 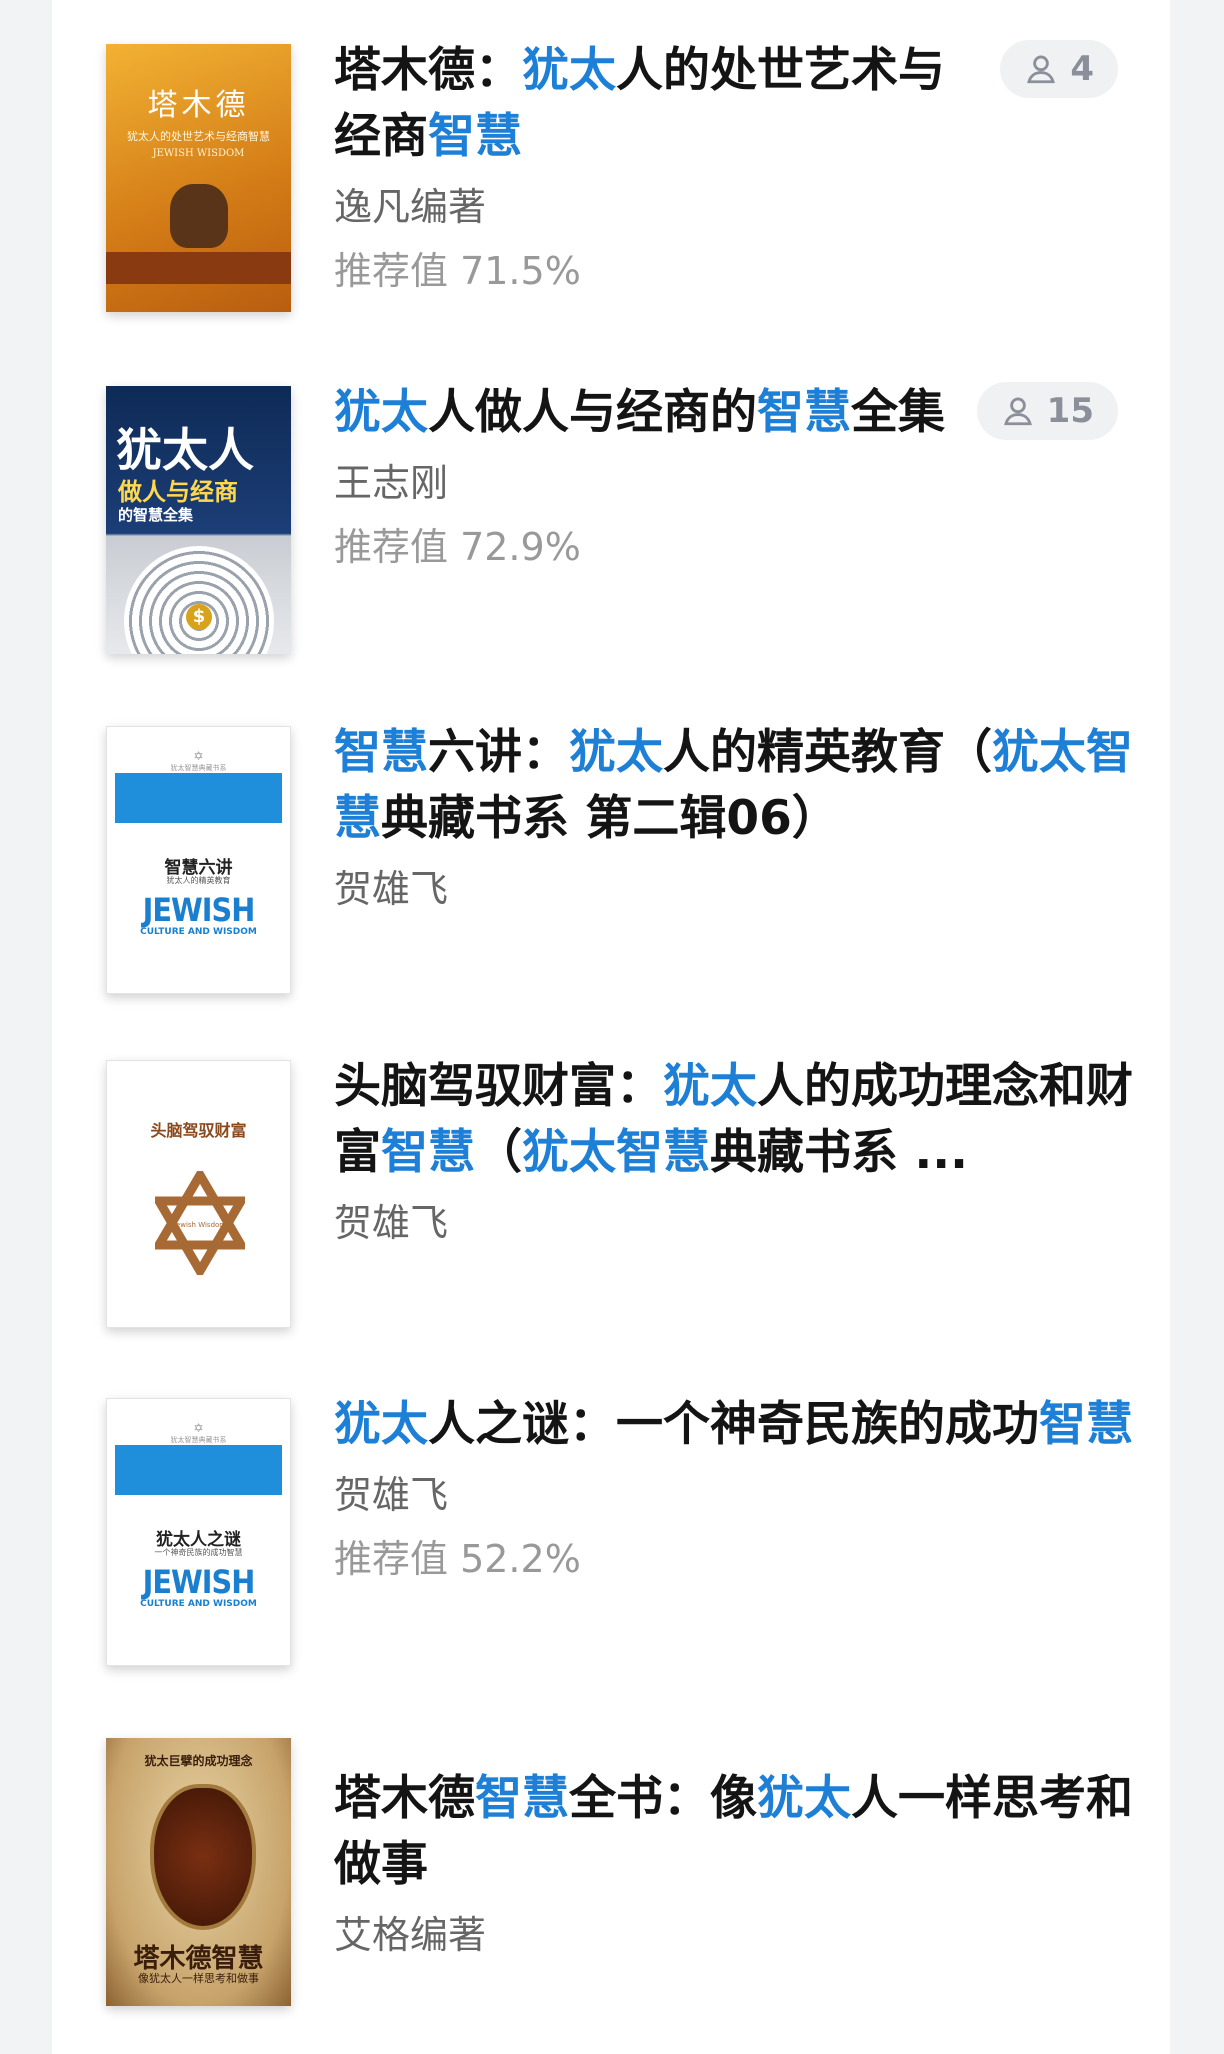 I want to click on cover-tagline: 犹太巨擘的成功理念, so click(x=198, y=1761).